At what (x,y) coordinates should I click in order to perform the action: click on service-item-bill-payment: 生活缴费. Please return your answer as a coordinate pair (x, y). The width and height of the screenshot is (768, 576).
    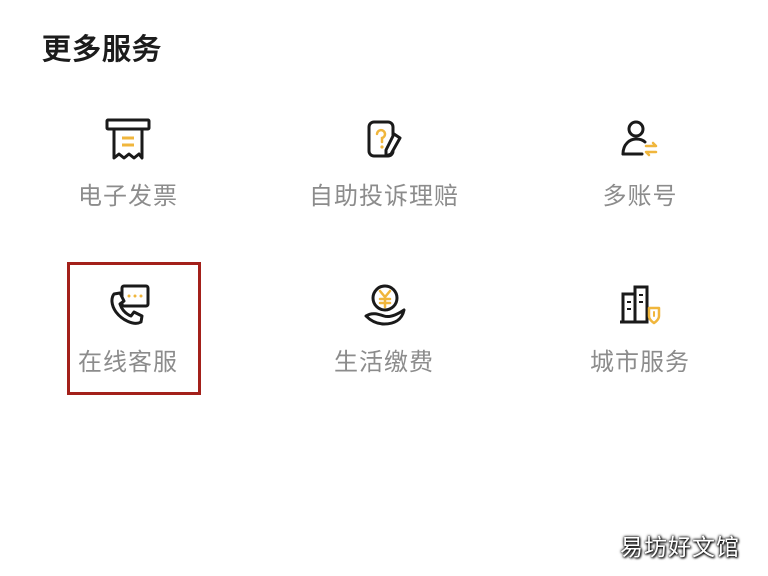
    Looking at the image, I should click on (384, 345).